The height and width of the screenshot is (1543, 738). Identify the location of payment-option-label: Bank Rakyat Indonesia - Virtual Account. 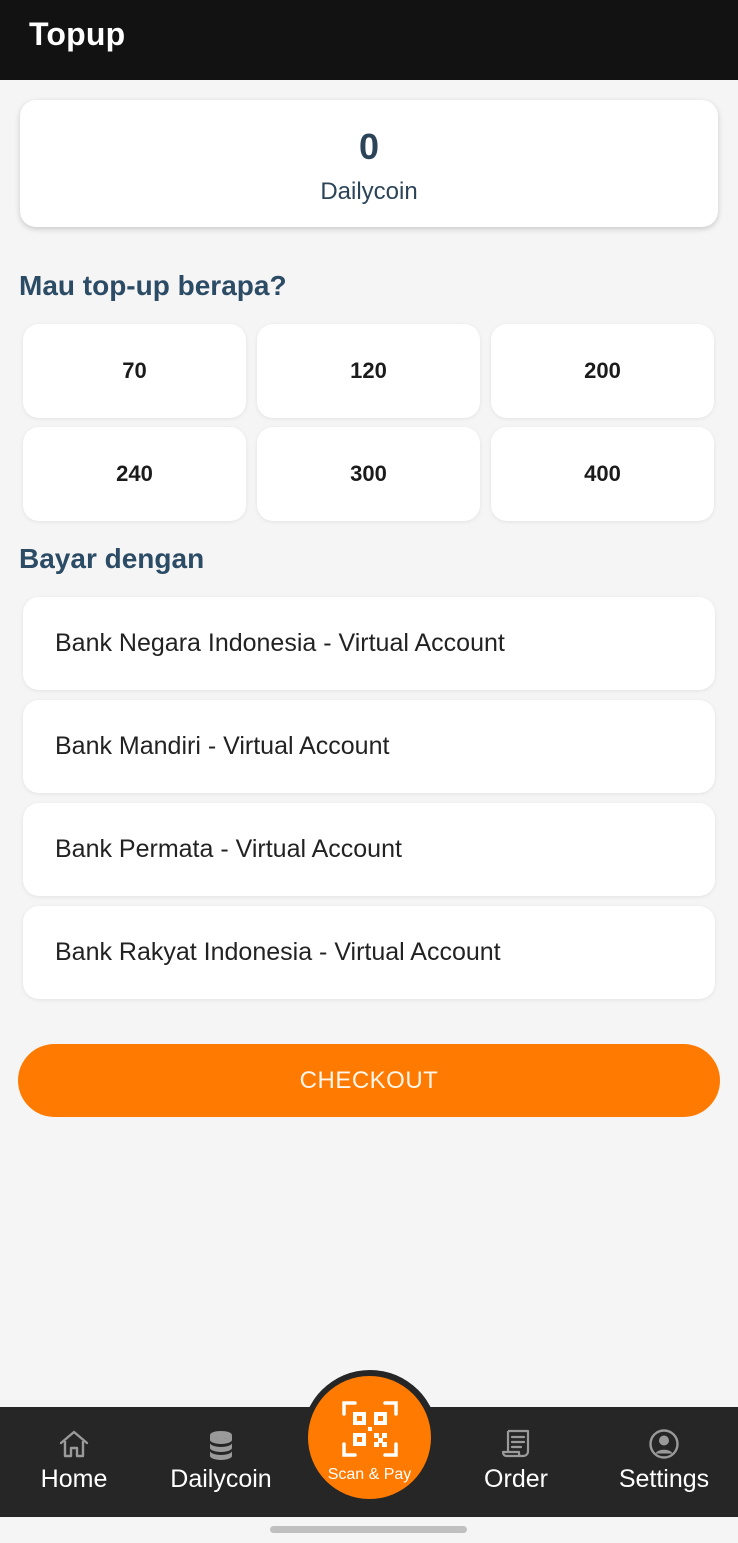
(278, 952).